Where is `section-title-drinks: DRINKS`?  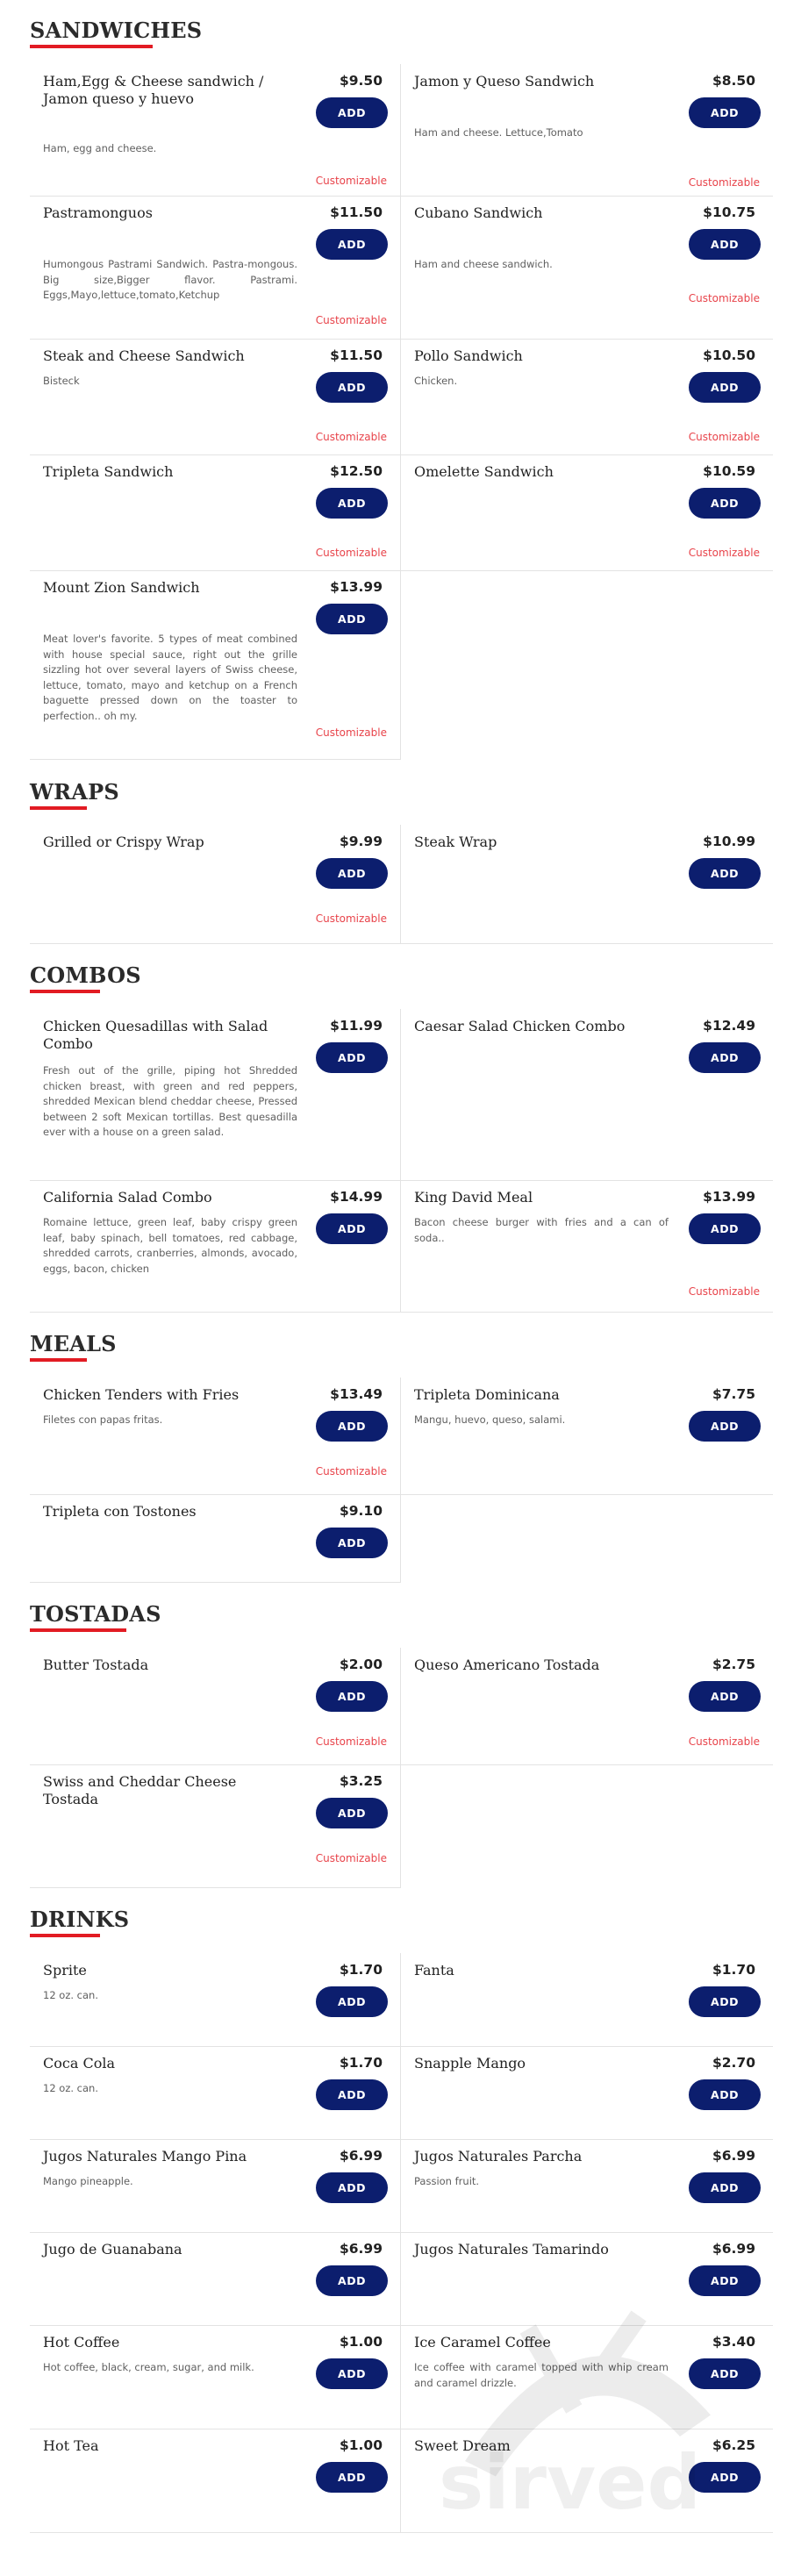 section-title-drinks: DRINKS is located at coordinates (80, 1919).